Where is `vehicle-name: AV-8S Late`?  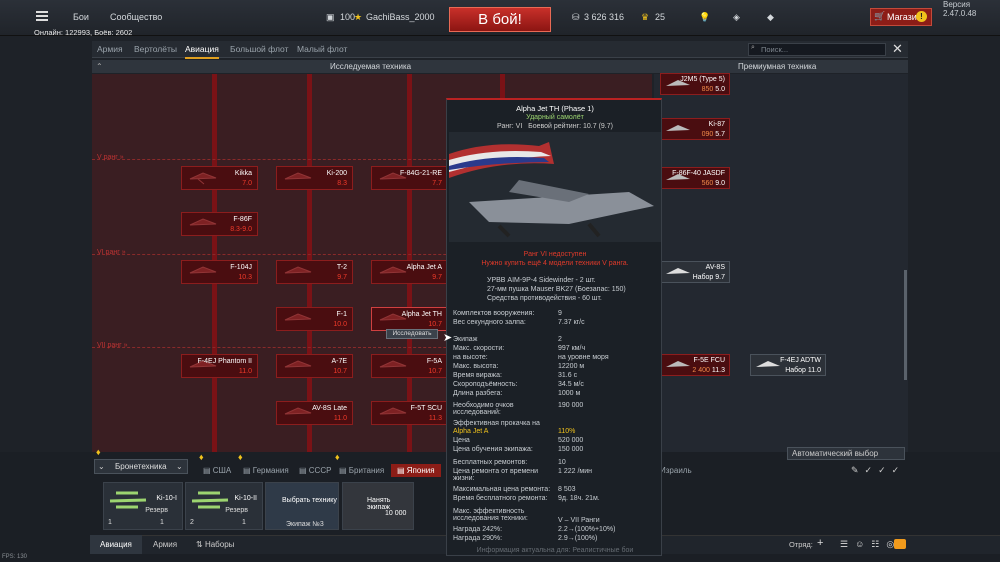 vehicle-name: AV-8S Late is located at coordinates (329, 408).